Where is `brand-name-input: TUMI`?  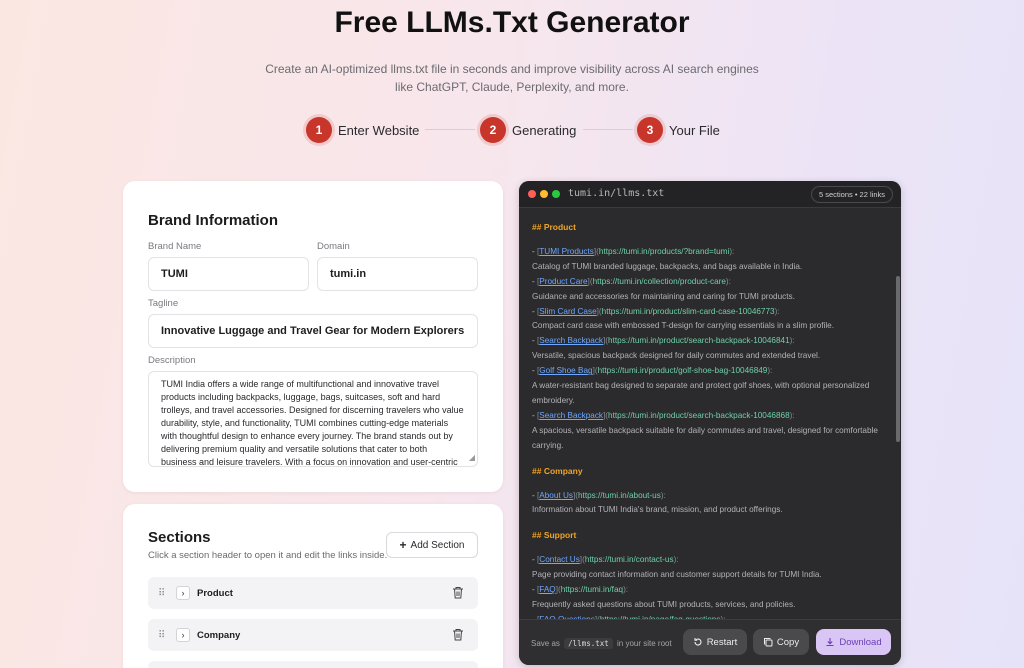
brand-name-input: TUMI is located at coordinates (228, 274).